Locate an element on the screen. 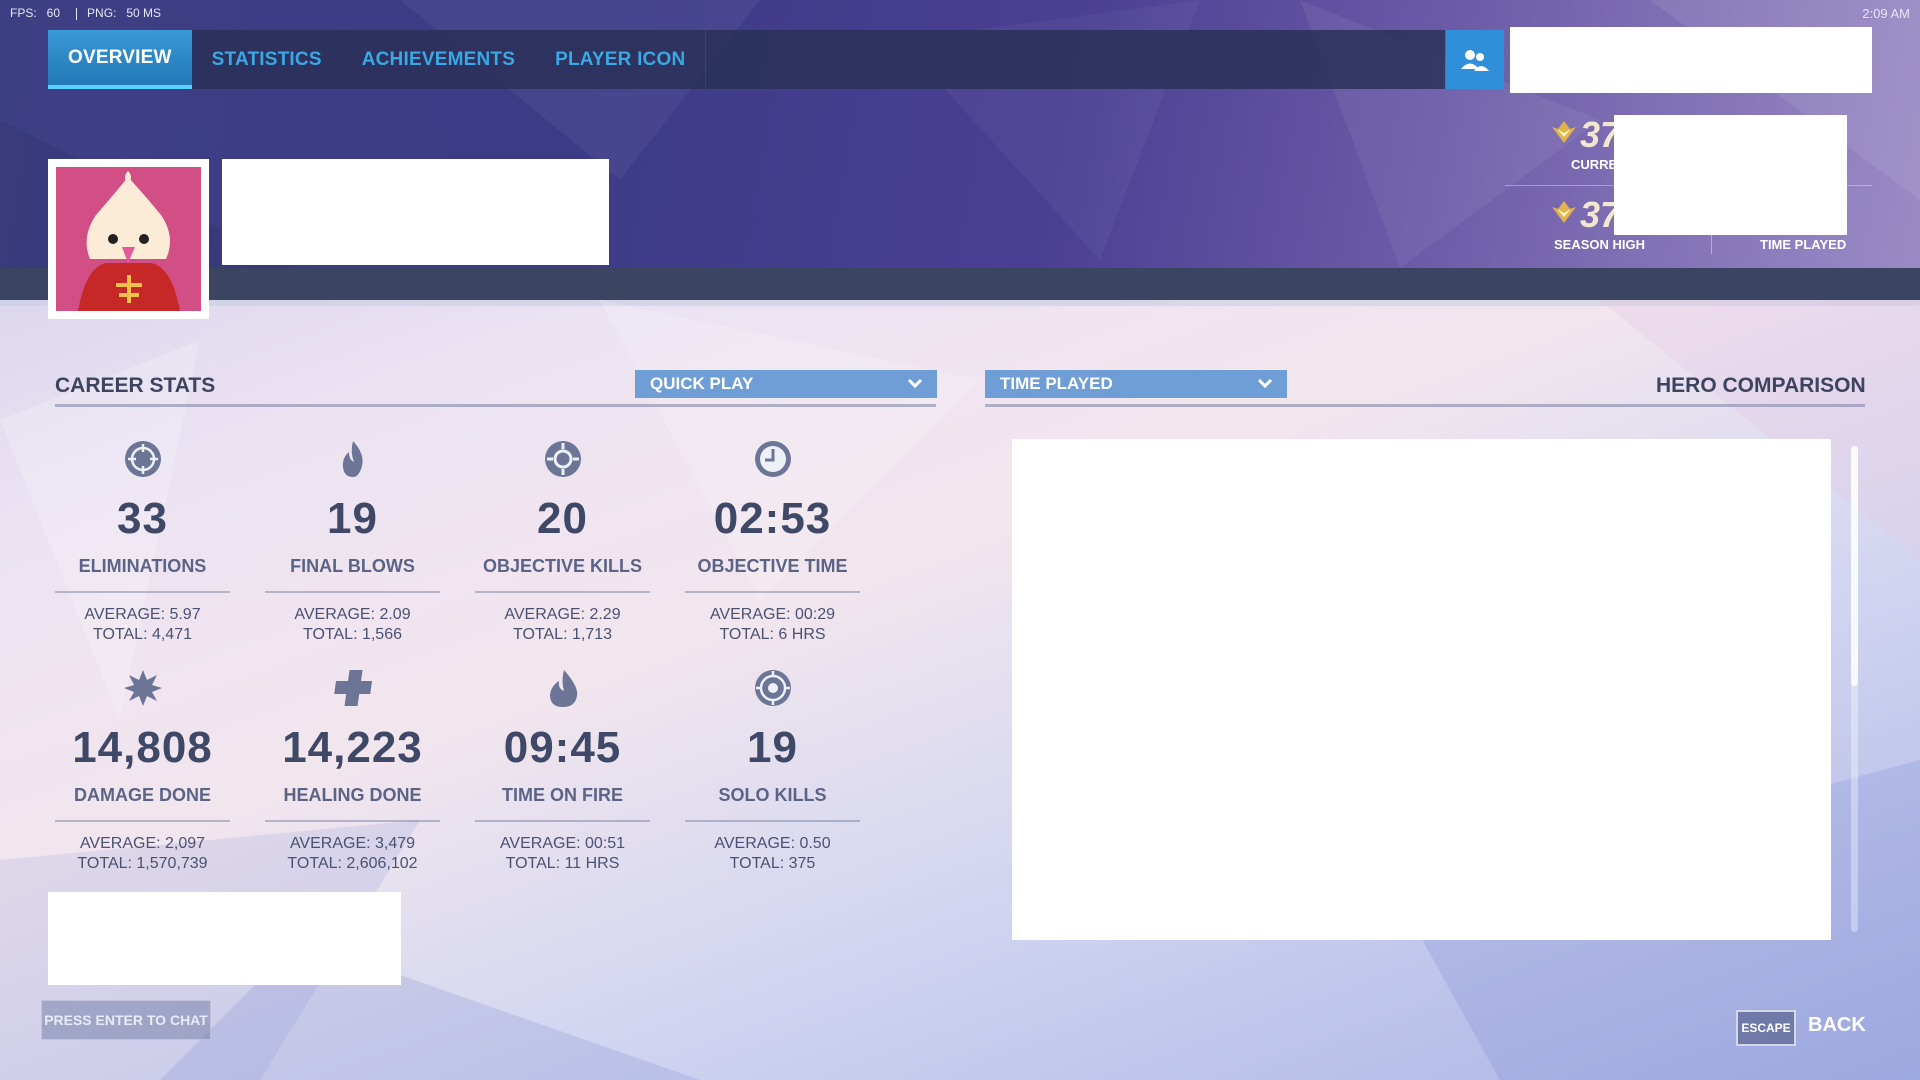 The image size is (1920, 1080). chat-log-redacted is located at coordinates (224, 938).